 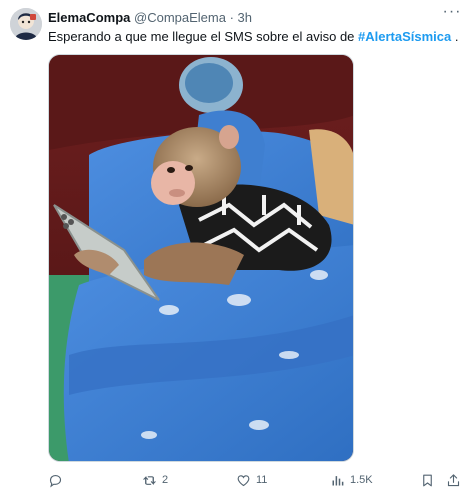 What do you see at coordinates (180, 17) in the screenshot?
I see `author-handle: @CompaElema` at bounding box center [180, 17].